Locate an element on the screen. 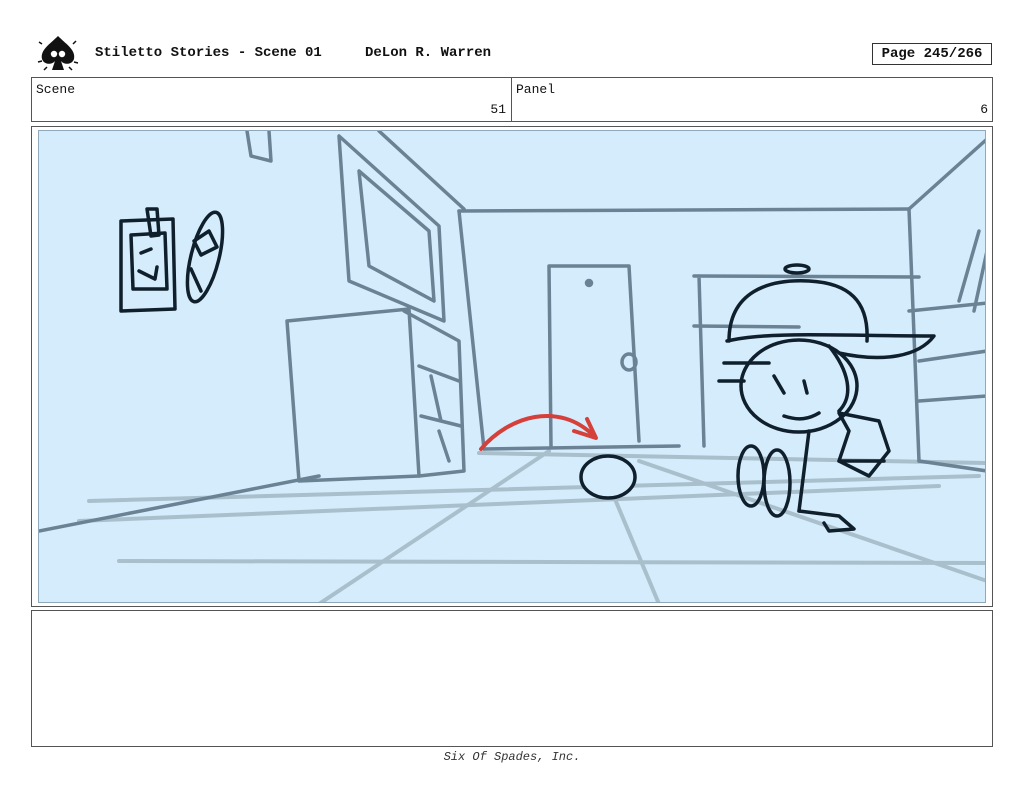  row-divider is located at coordinates (511, 99).